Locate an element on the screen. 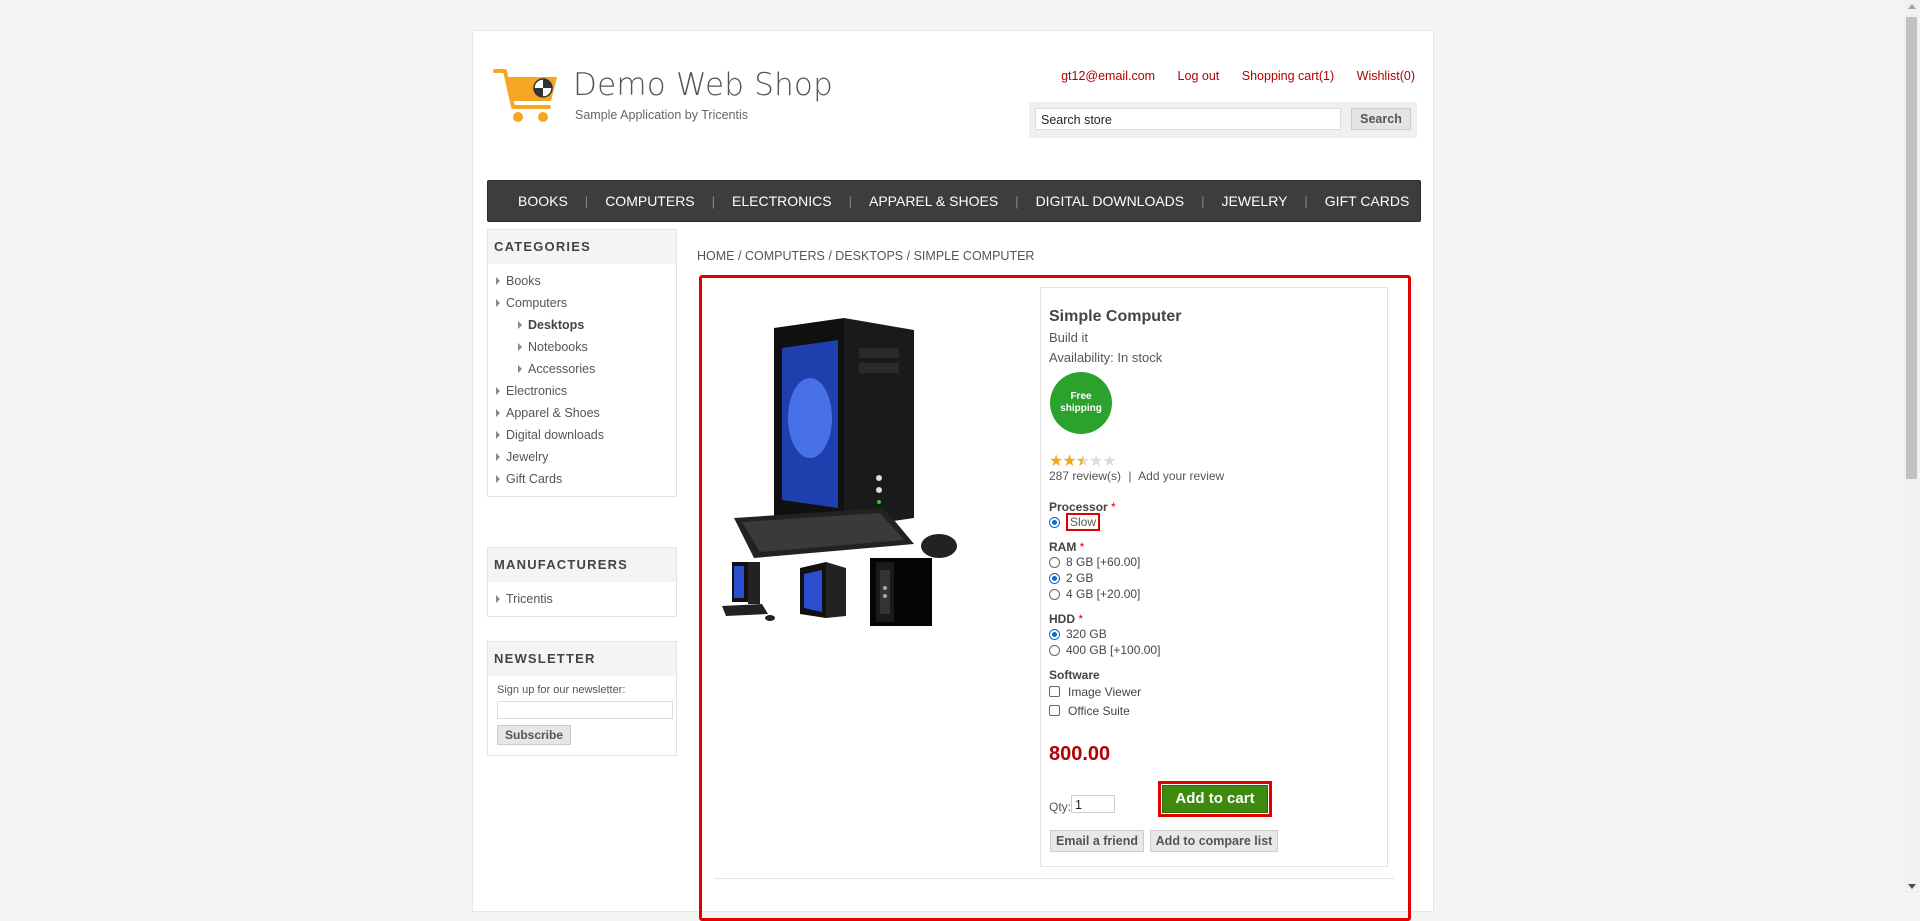 The image size is (1920, 921). software-option-office-suite: Office Suite is located at coordinates (1095, 710).